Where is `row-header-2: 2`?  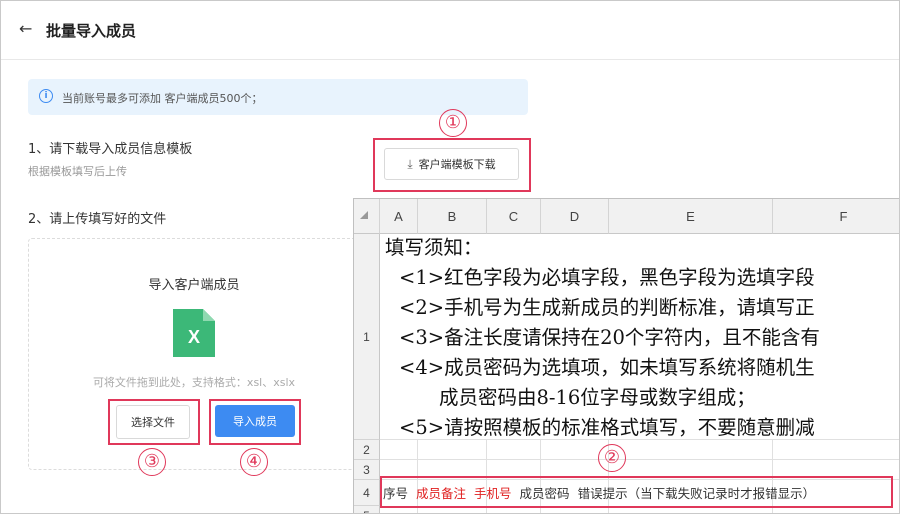 row-header-2: 2 is located at coordinates (367, 450).